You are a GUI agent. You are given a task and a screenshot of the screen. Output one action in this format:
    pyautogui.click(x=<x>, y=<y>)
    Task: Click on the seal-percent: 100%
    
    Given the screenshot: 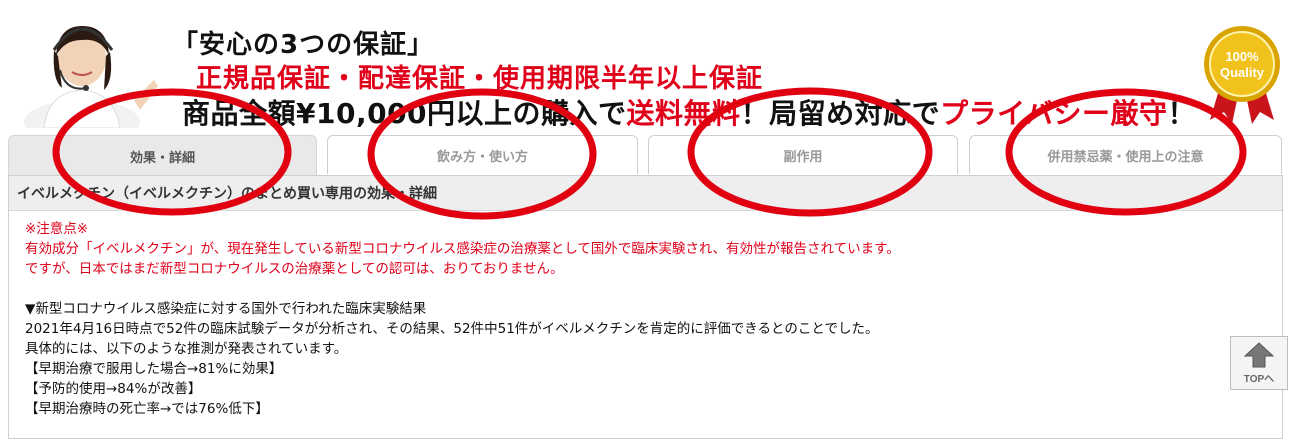 What is the action you would take?
    pyautogui.click(x=1242, y=56)
    